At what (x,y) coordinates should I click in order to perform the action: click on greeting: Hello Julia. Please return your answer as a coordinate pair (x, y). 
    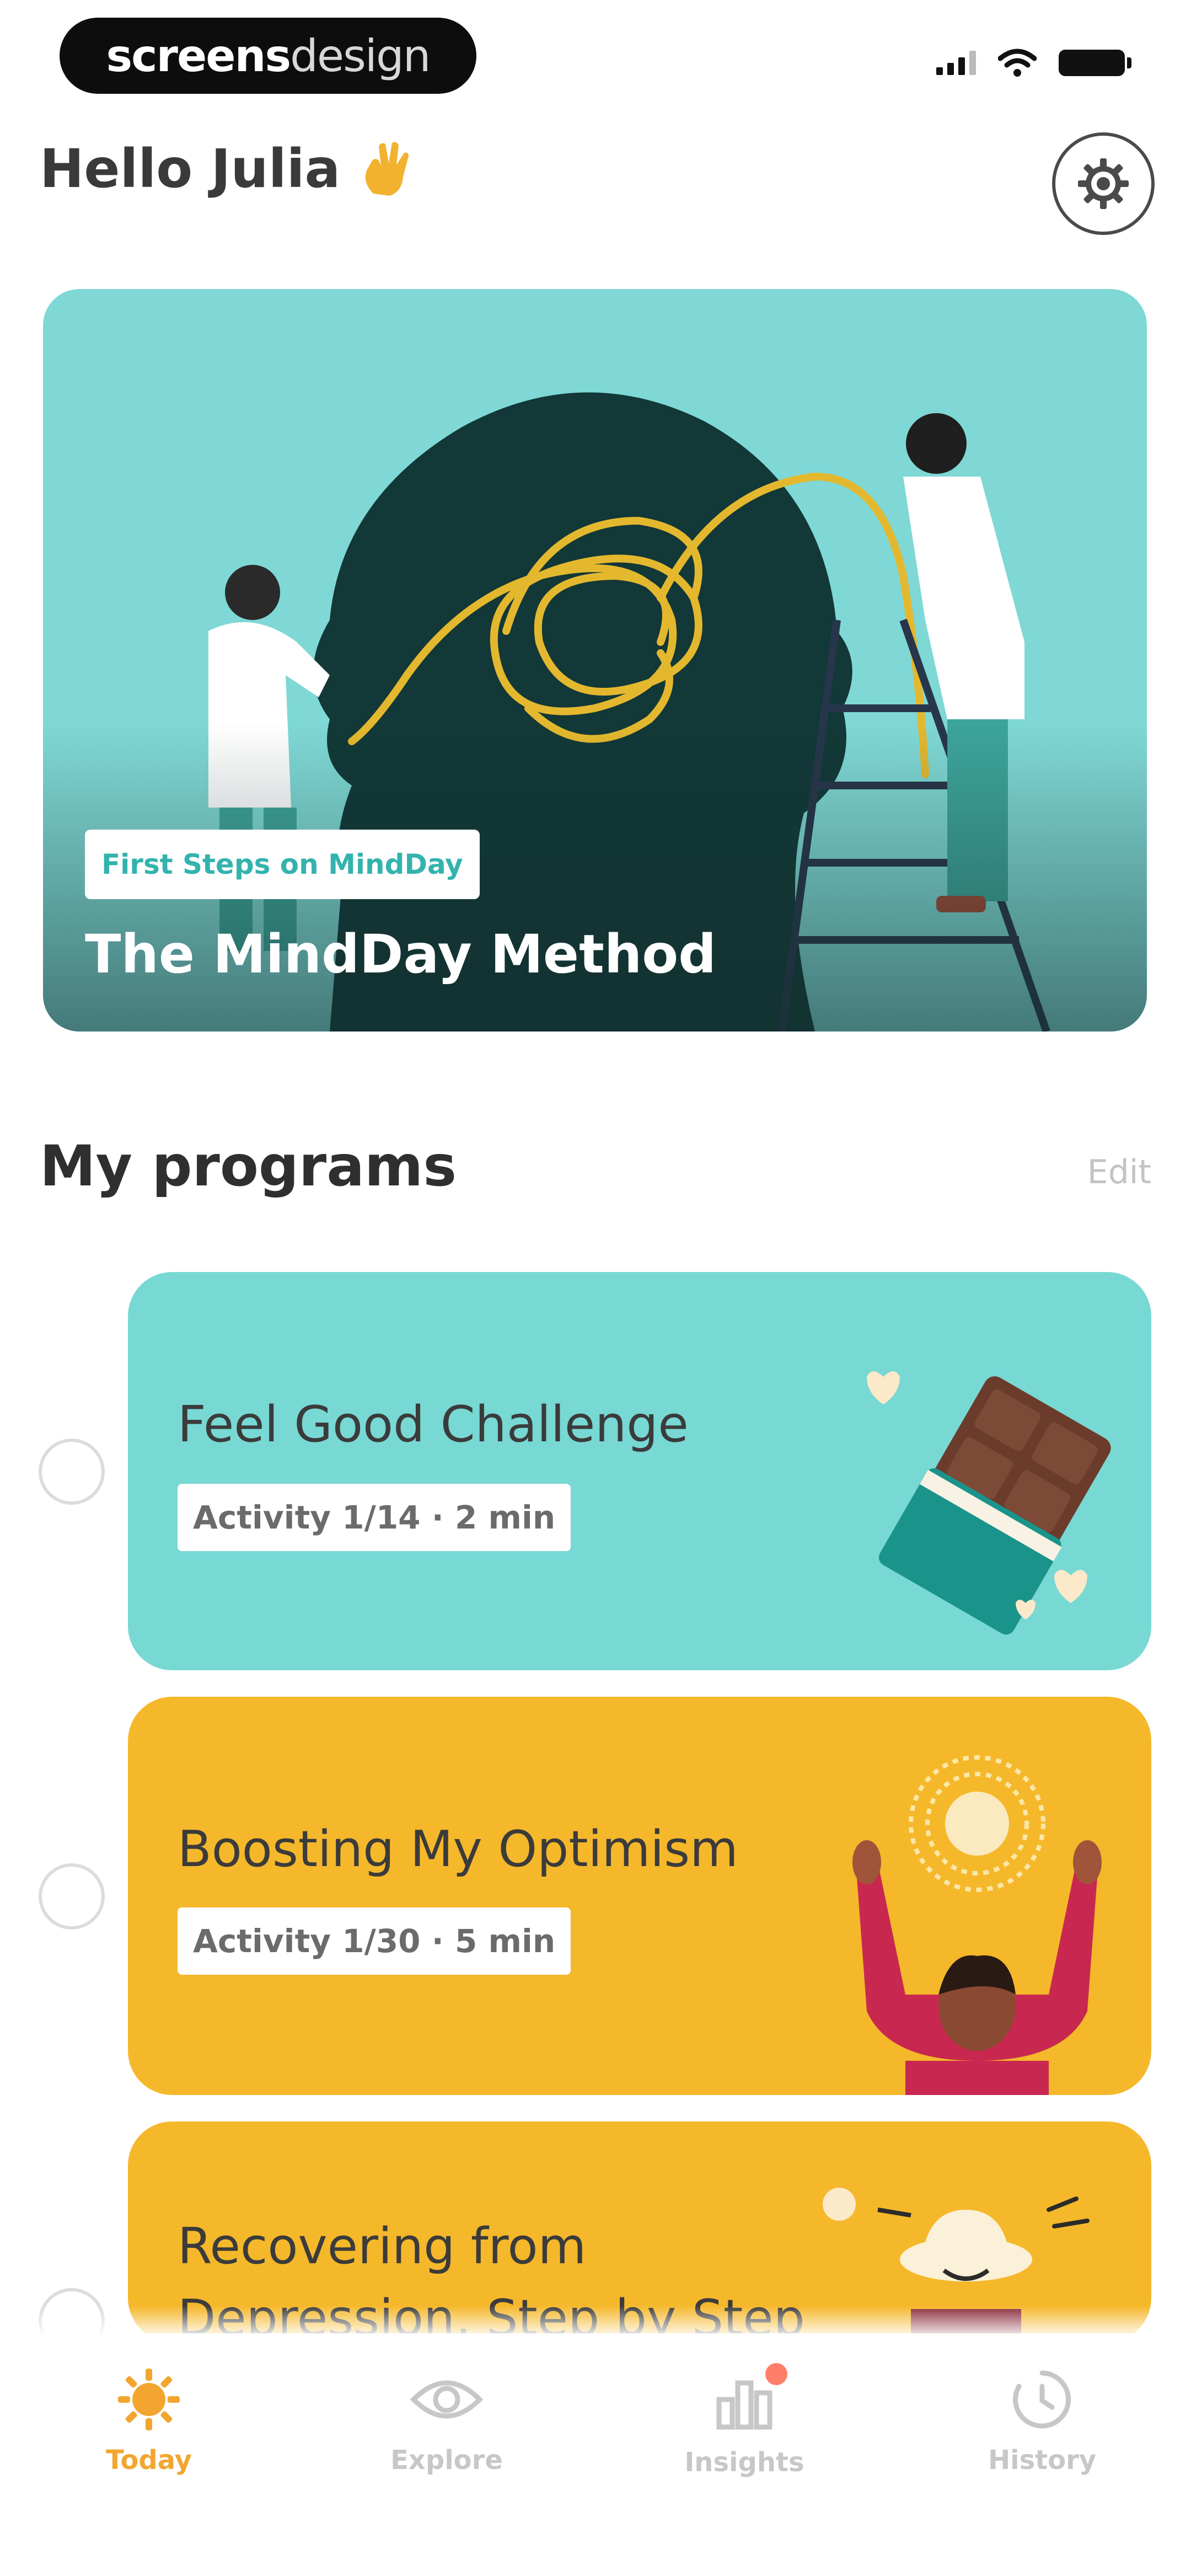
    Looking at the image, I should click on (228, 169).